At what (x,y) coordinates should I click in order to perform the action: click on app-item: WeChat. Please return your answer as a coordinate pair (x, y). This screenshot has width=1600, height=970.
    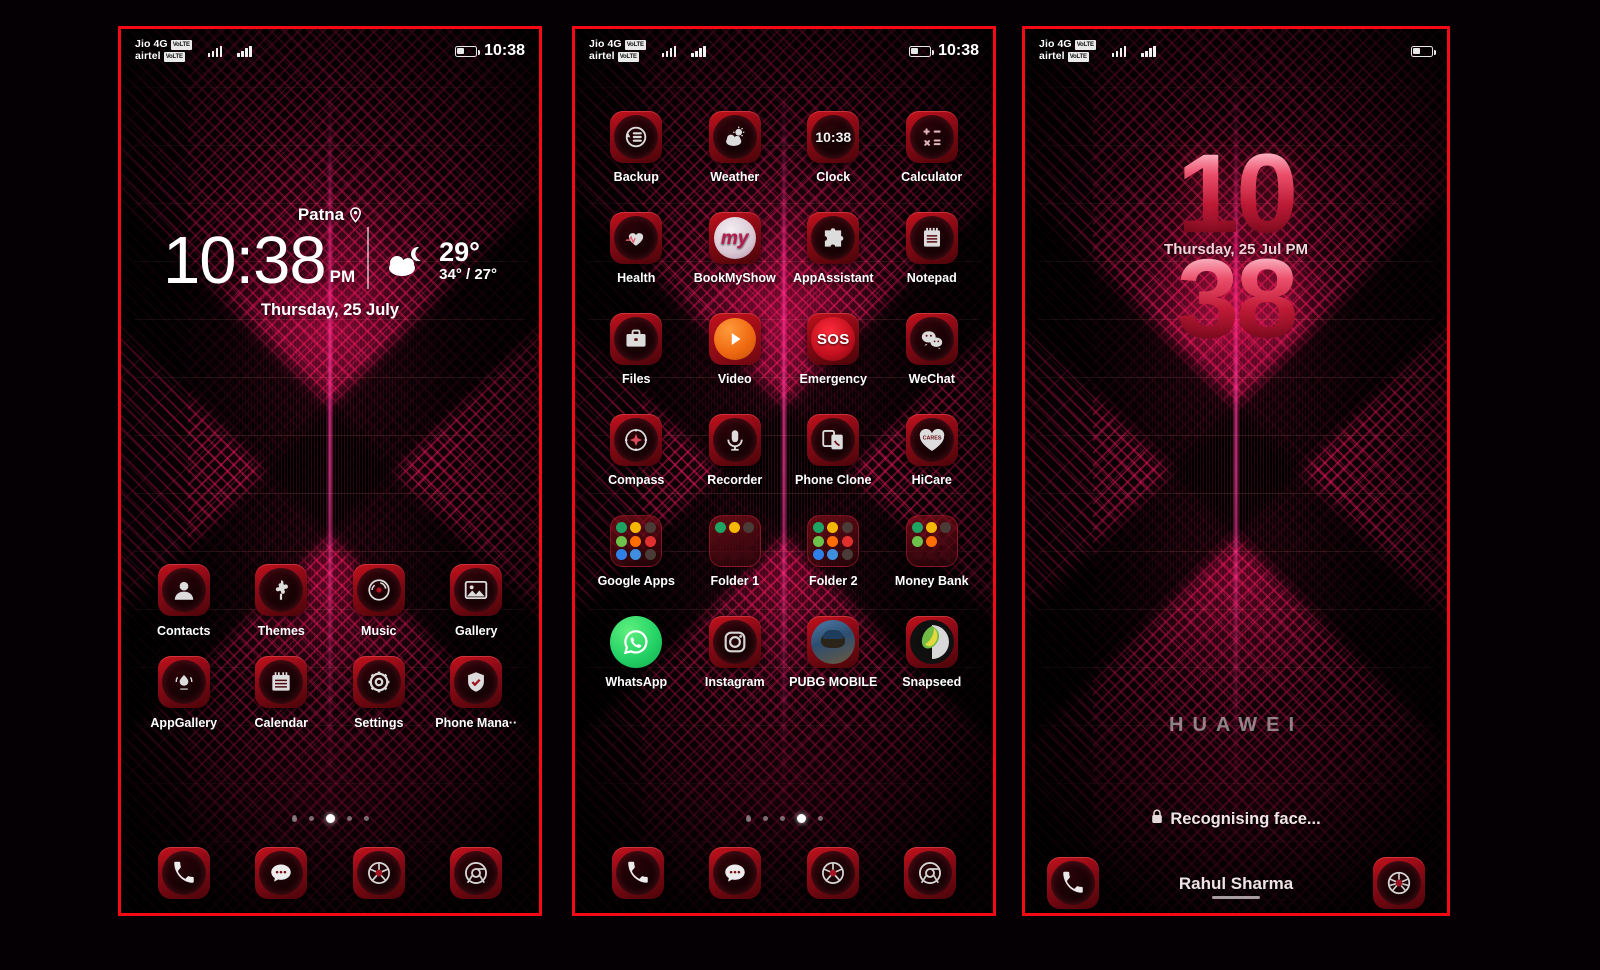
    Looking at the image, I should click on (932, 349).